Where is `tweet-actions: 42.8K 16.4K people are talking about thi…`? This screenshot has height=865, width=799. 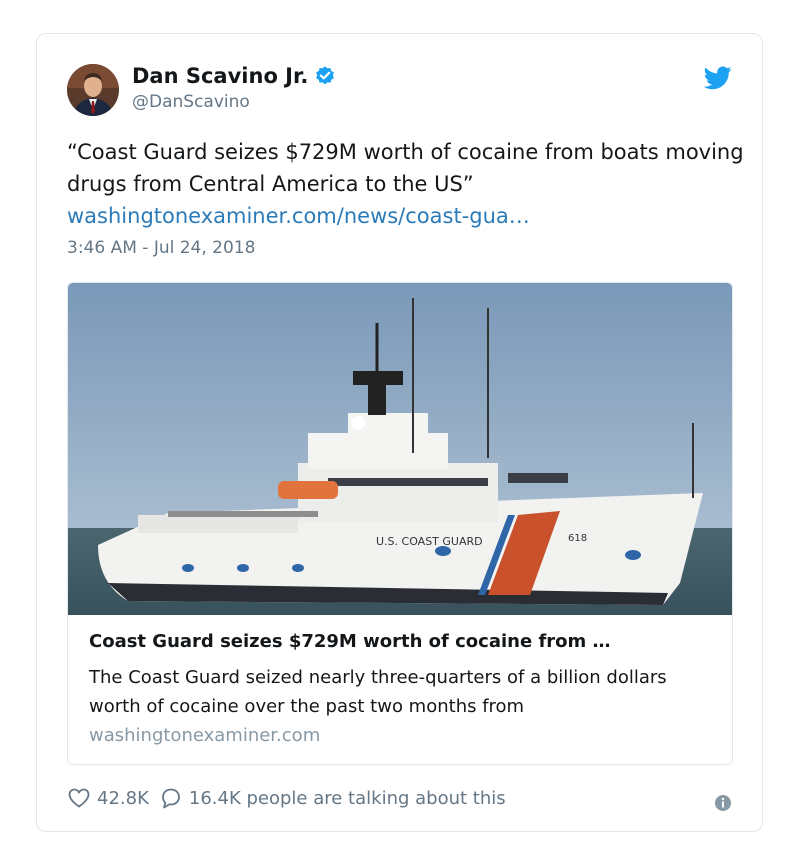 tweet-actions: 42.8K 16.4K people are talking about thi… is located at coordinates (286, 798).